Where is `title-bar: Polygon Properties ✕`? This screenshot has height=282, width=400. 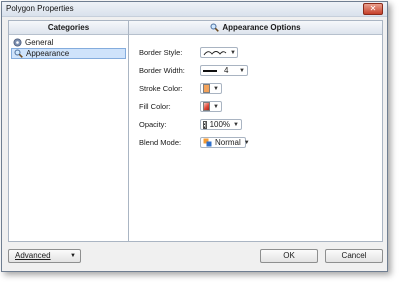
title-bar: Polygon Properties ✕ is located at coordinates (194, 9).